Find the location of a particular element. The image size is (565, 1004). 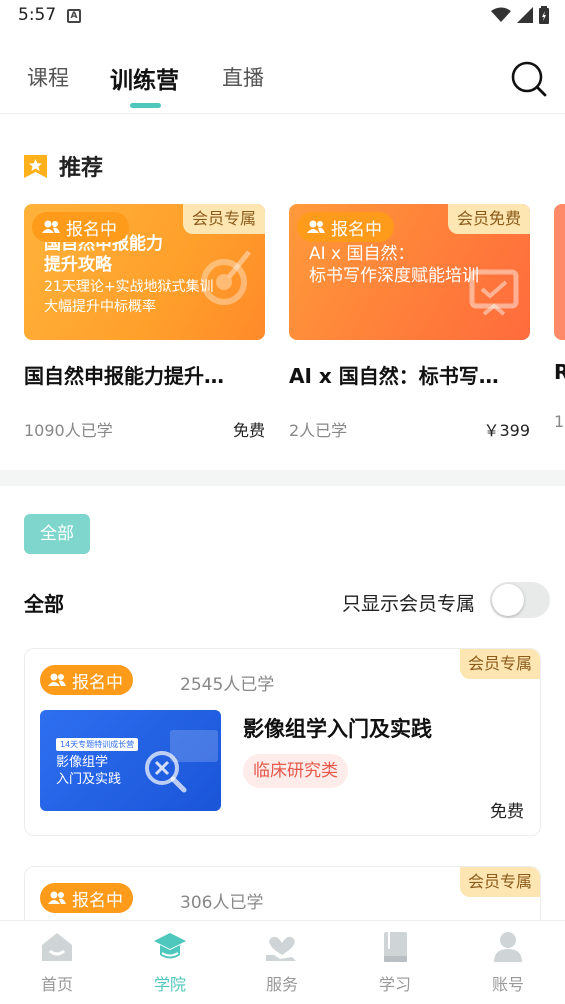

target-graphic-icon is located at coordinates (226, 277).